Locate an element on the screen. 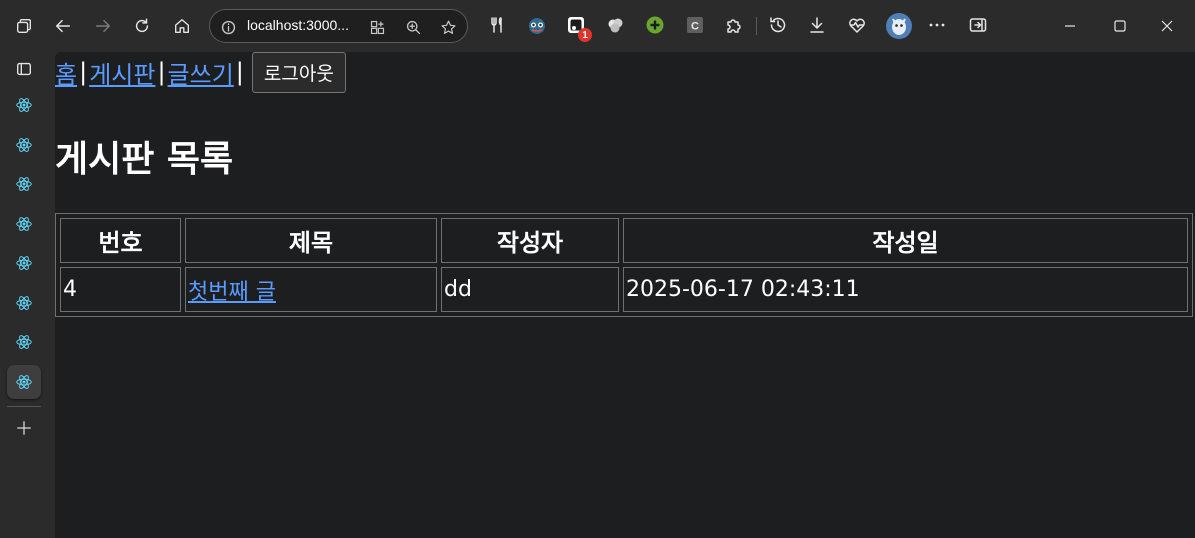  post-title-cell: 첫번째 글 is located at coordinates (311, 289).